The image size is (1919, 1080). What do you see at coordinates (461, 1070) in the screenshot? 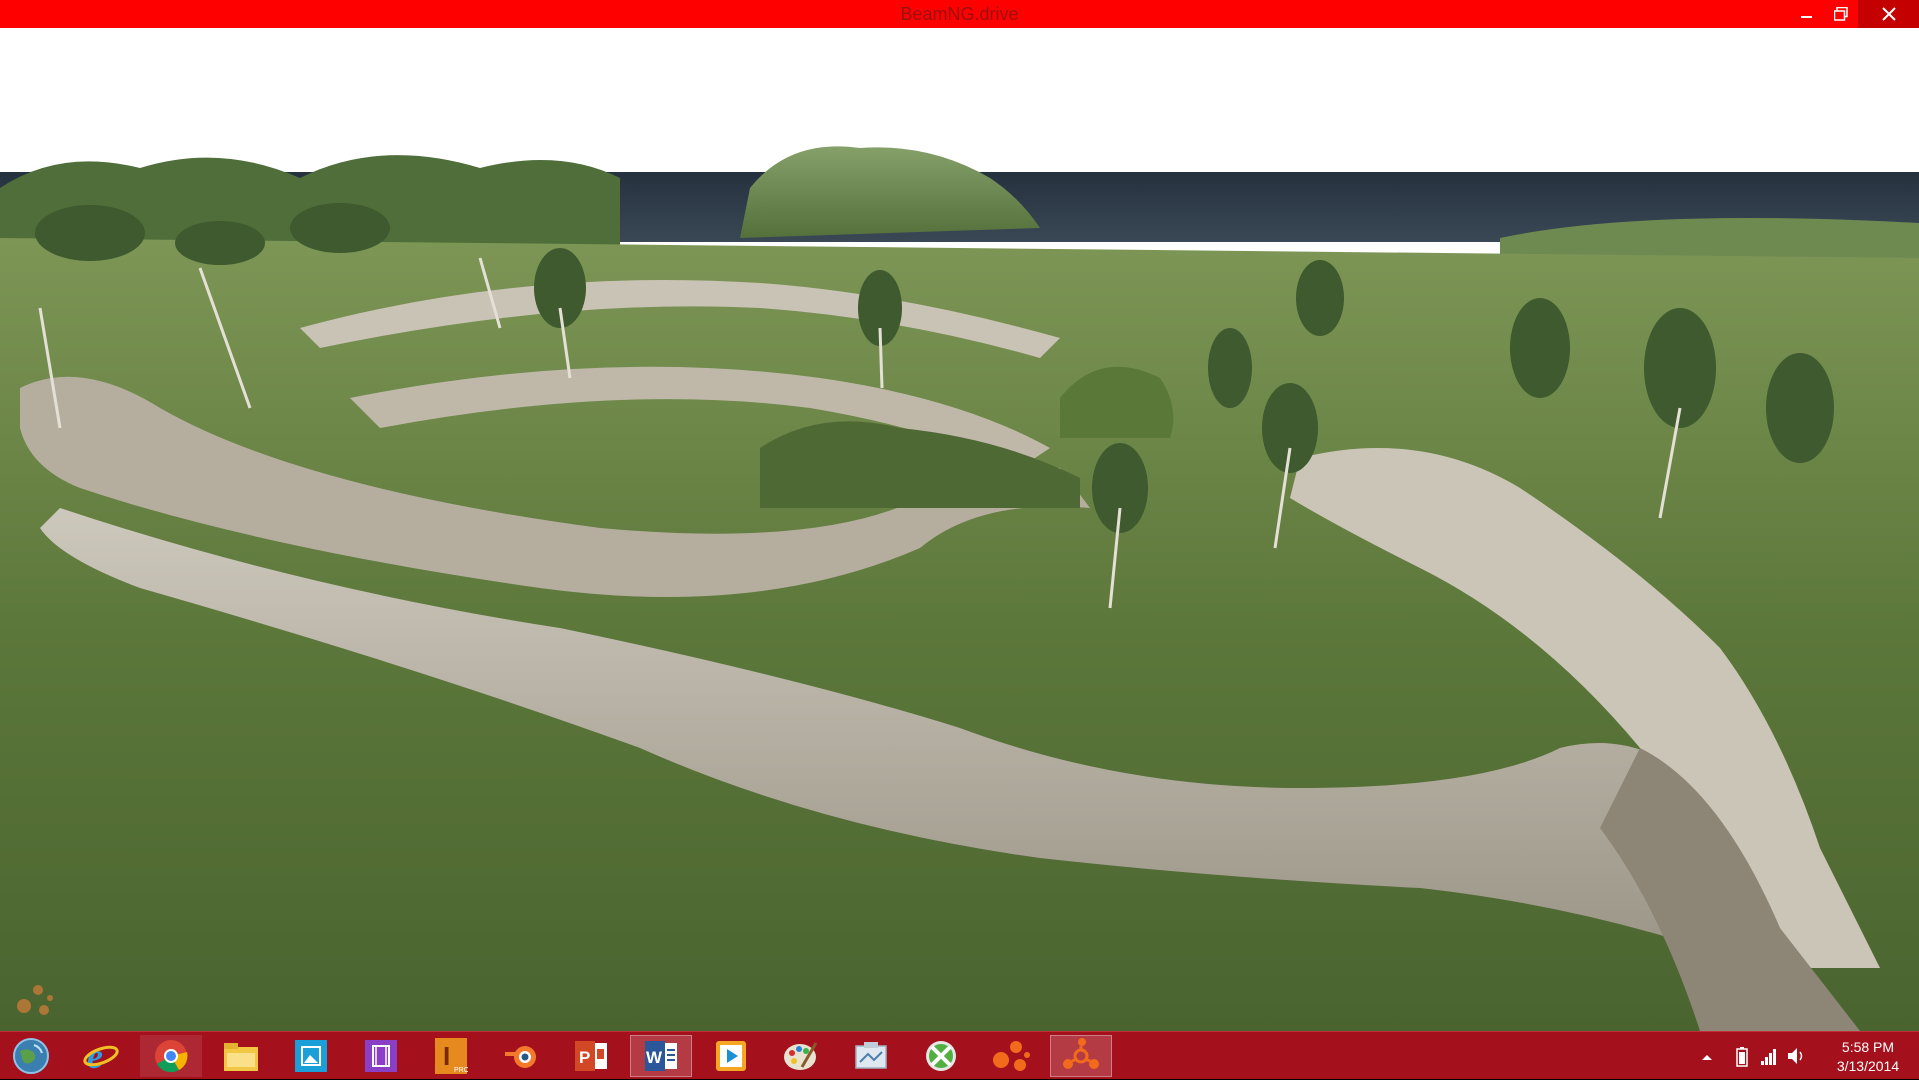
I see `svg-text: PRO` at bounding box center [461, 1070].